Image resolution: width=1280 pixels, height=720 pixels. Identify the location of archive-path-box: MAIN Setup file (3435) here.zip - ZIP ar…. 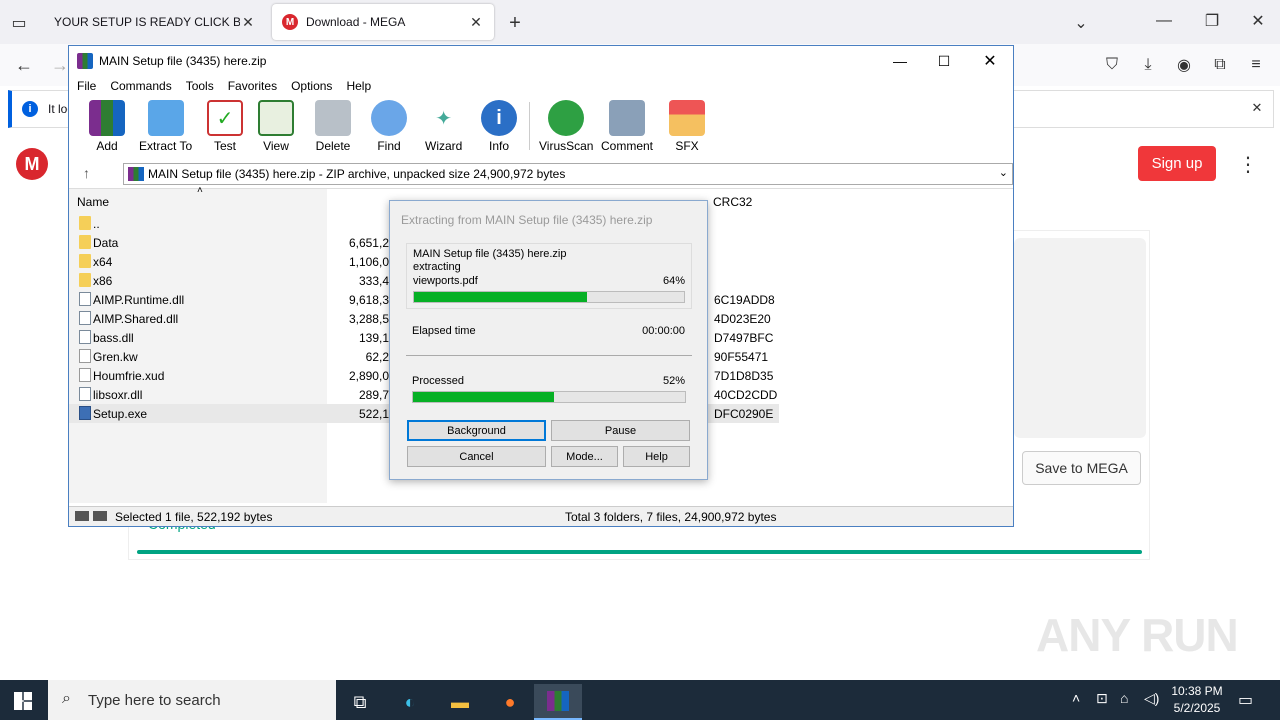
(568, 174).